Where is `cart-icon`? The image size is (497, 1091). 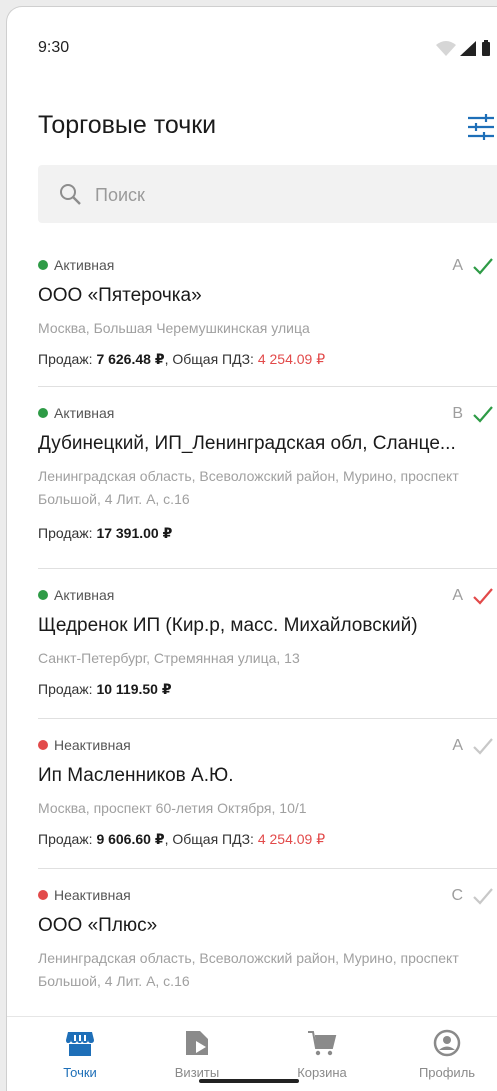 cart-icon is located at coordinates (322, 1043).